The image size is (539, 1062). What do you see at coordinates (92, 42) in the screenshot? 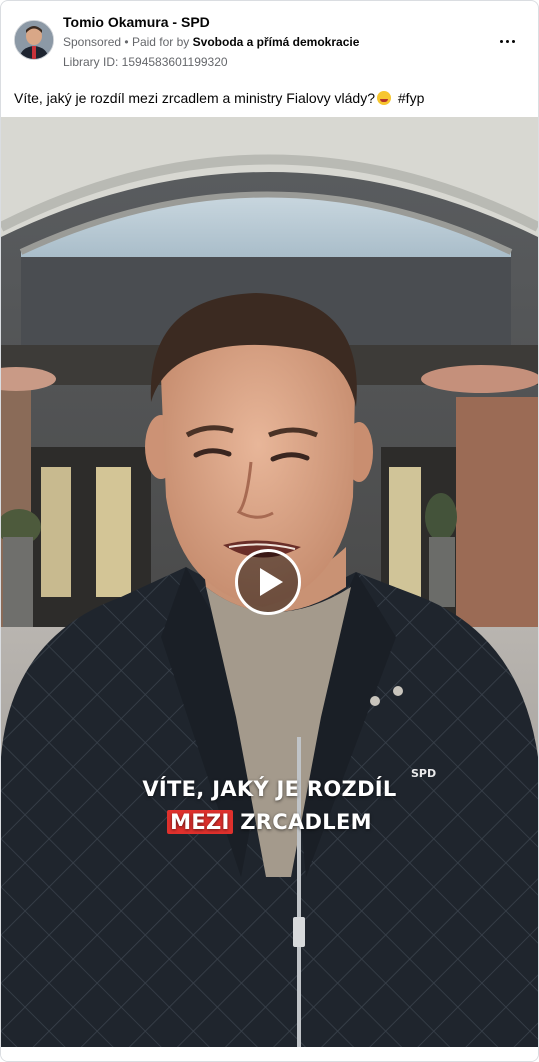
I see `sponsored-label: Sponsored` at bounding box center [92, 42].